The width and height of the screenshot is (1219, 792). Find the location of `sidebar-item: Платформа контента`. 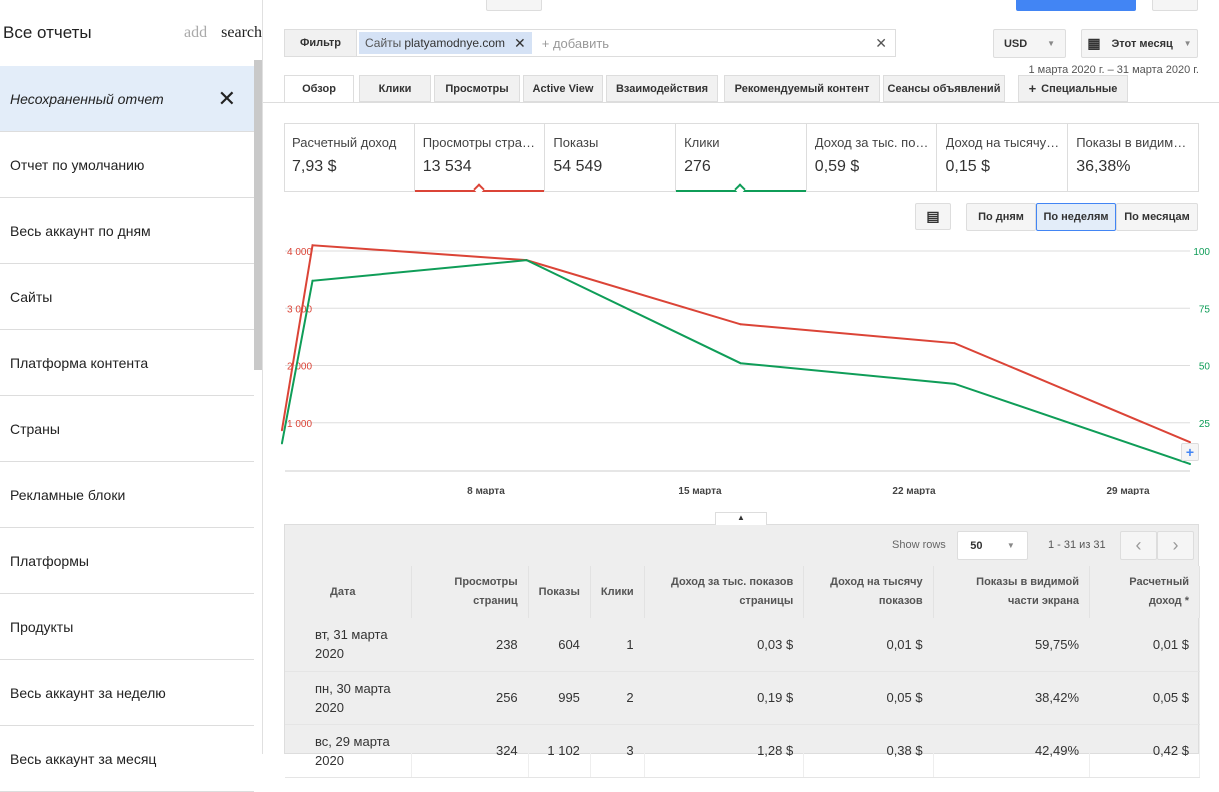

sidebar-item: Платформа контента is located at coordinates (127, 363).